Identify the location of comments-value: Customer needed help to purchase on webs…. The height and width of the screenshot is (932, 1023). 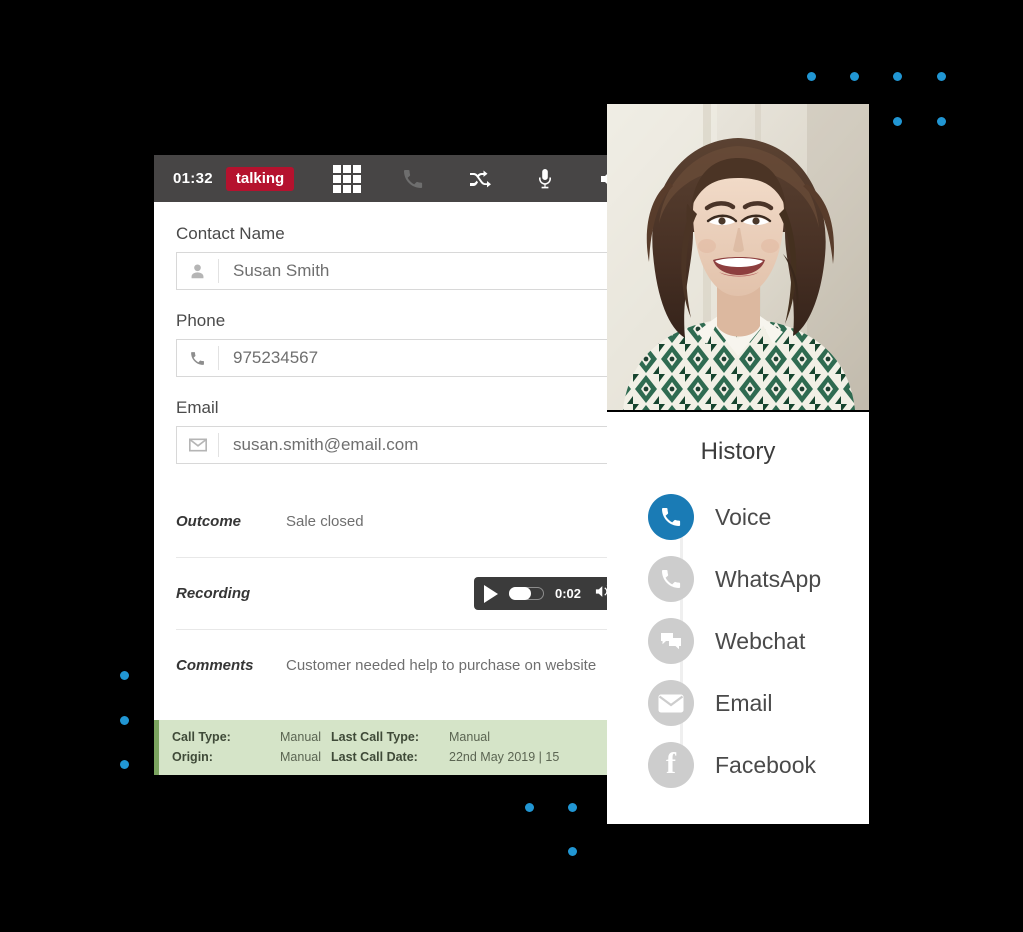
(441, 665).